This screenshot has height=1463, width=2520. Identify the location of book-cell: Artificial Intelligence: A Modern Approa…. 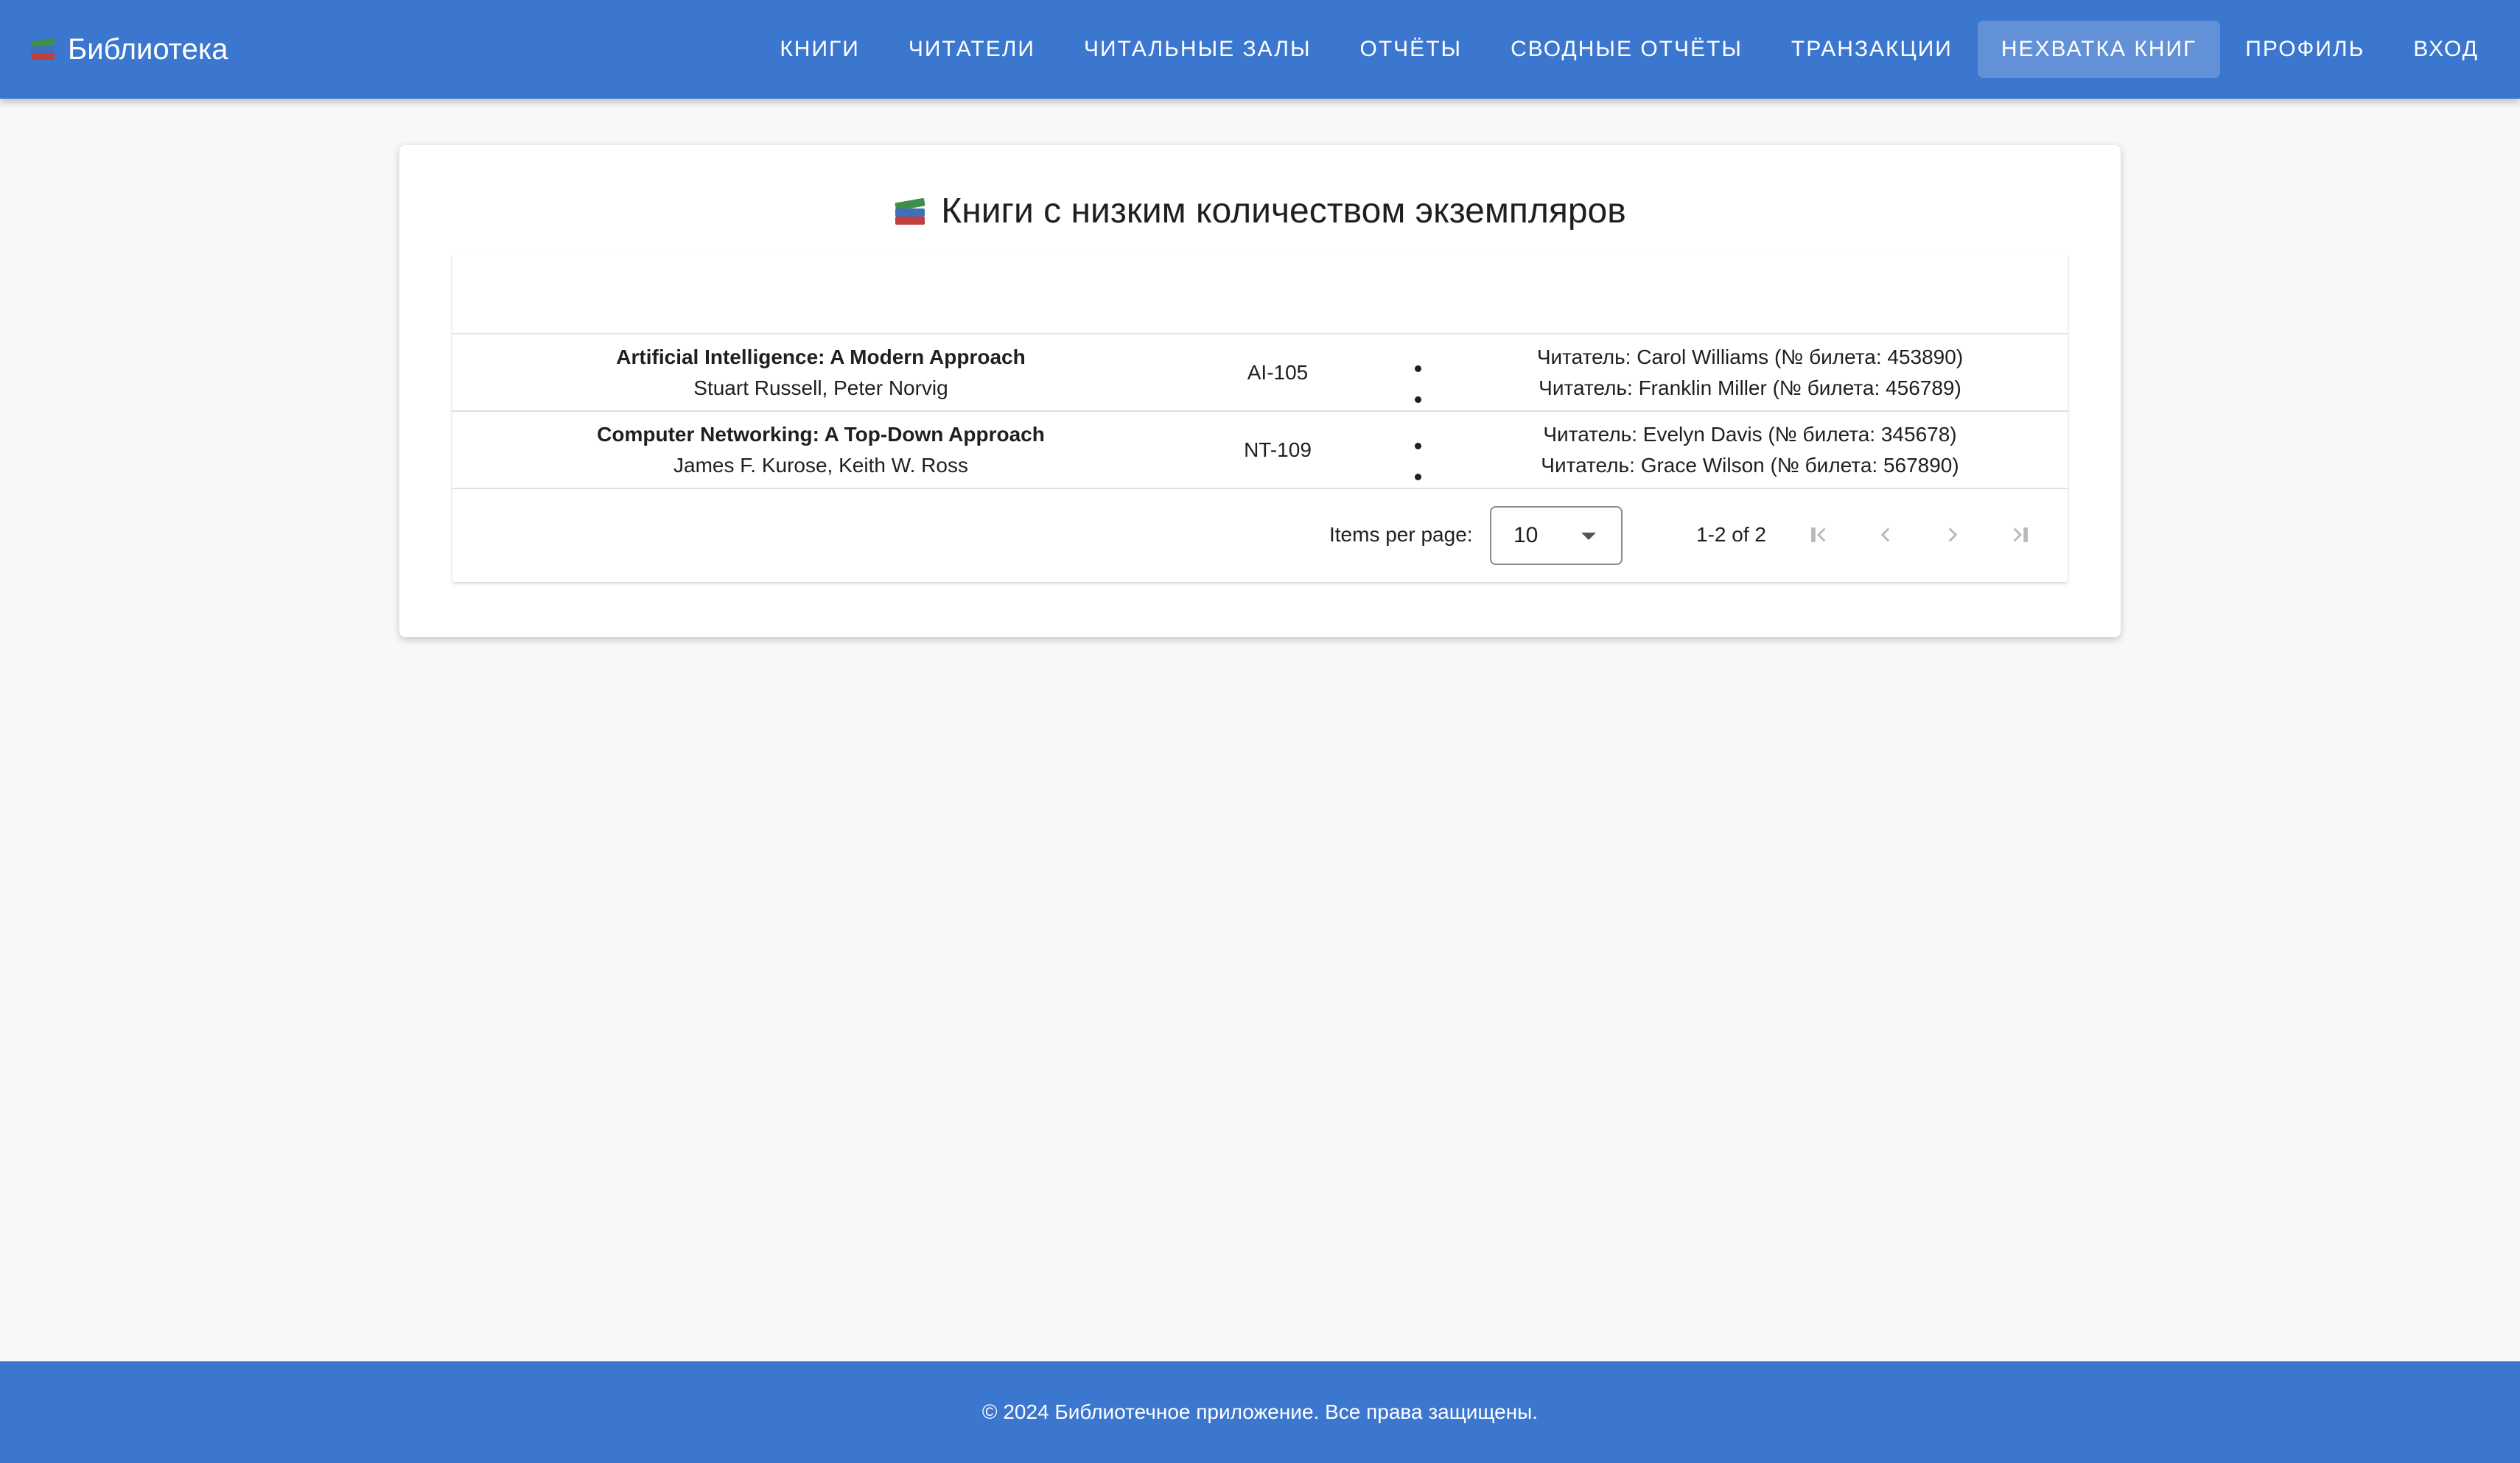
(821, 372).